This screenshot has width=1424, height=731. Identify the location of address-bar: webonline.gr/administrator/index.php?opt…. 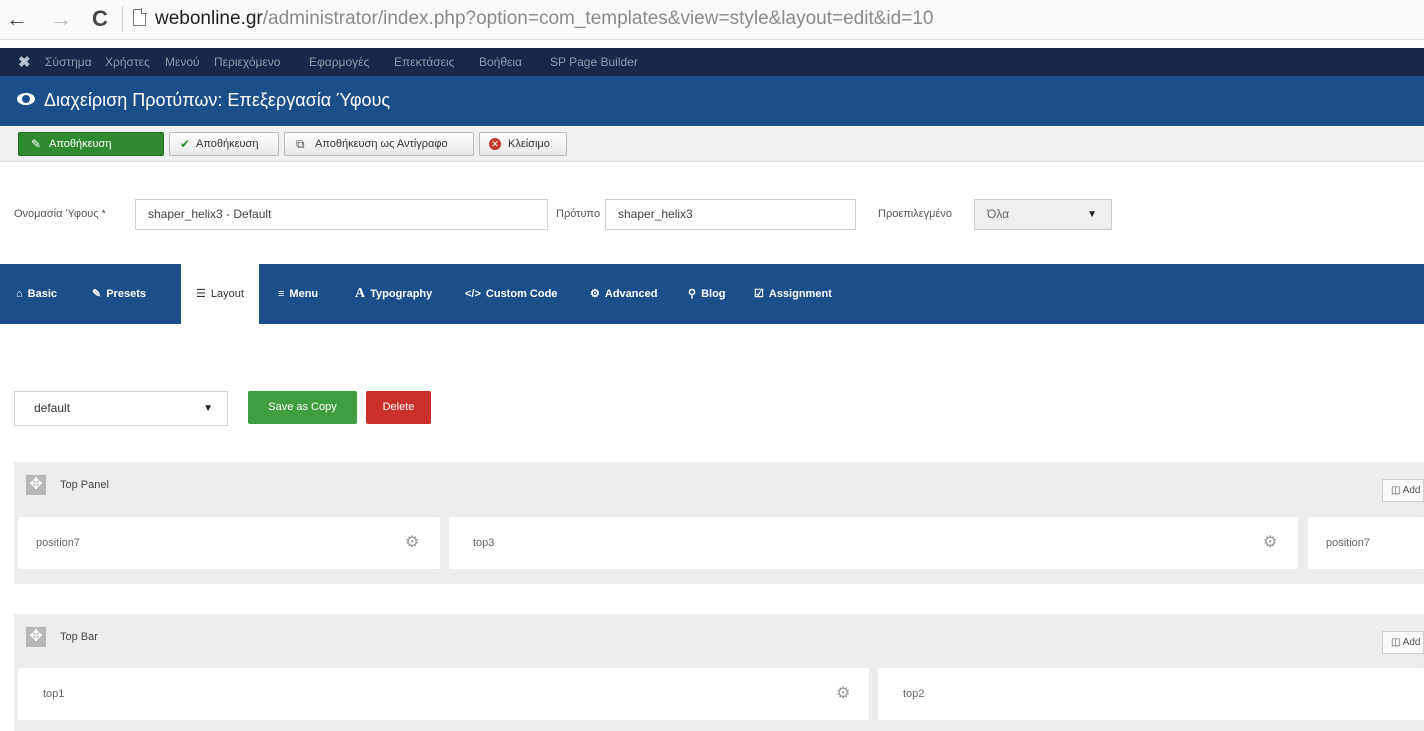
(544, 19).